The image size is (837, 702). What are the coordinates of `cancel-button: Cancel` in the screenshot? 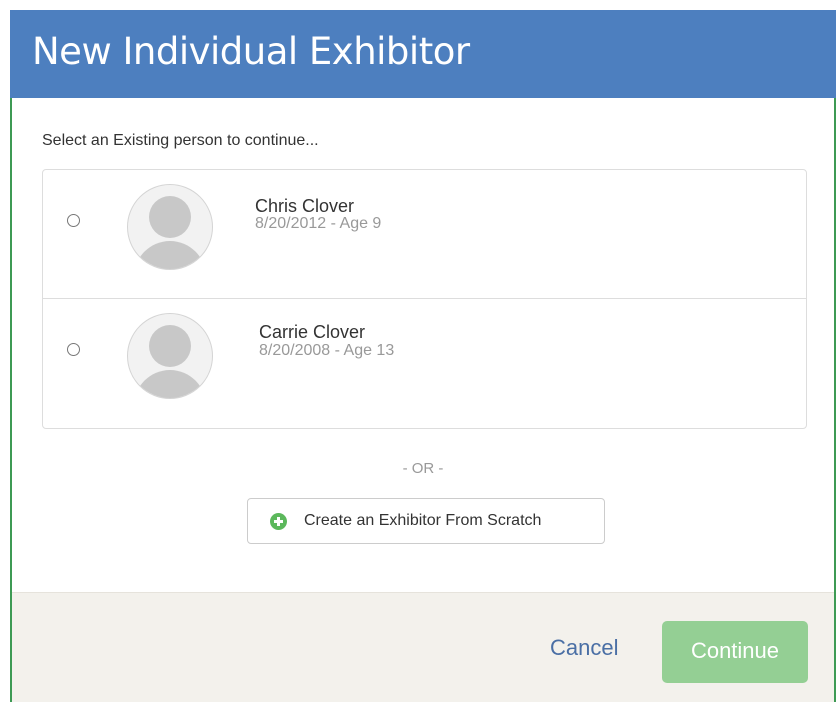 It's located at (584, 648).